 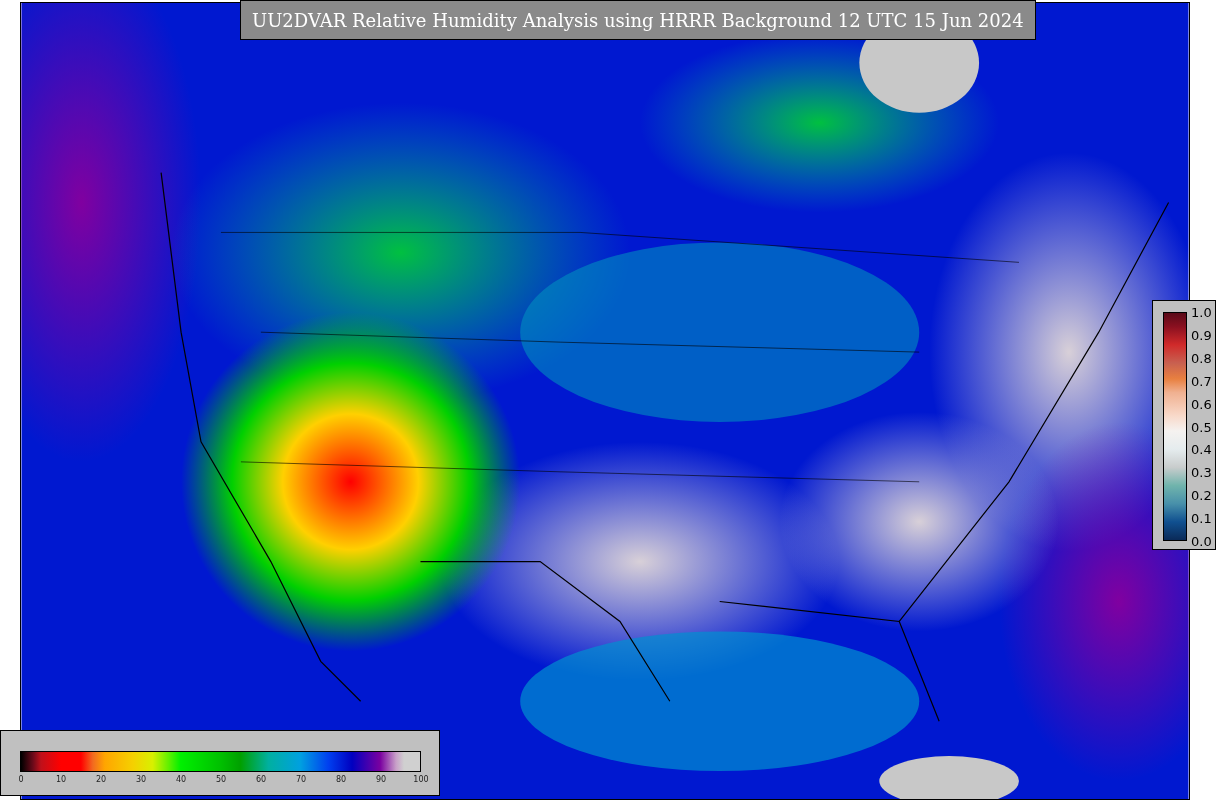 I want to click on colorbar-tick-label: 0, so click(x=21, y=780).